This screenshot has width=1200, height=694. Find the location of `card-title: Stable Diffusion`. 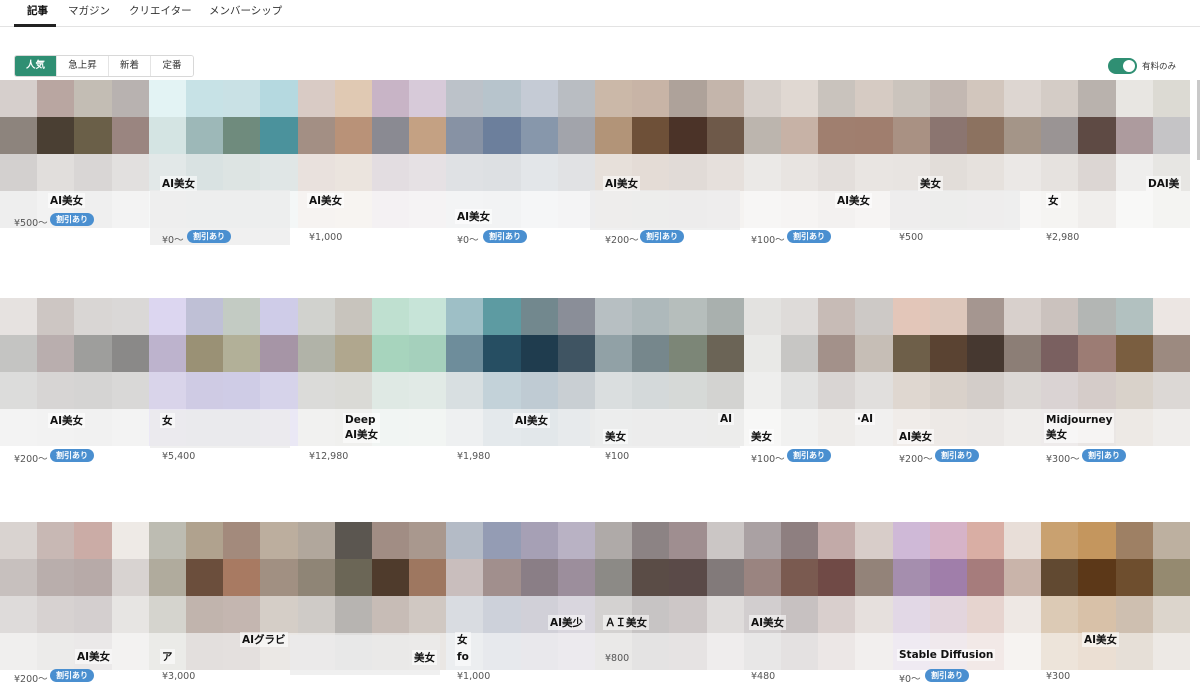

card-title: Stable Diffusion is located at coordinates (946, 655).